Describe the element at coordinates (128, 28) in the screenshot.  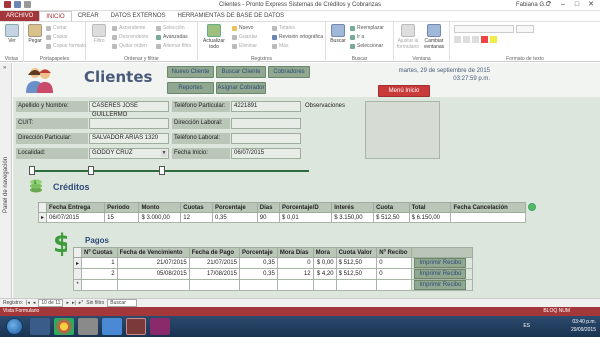
I see `ascendente-button: Ascendente` at that location.